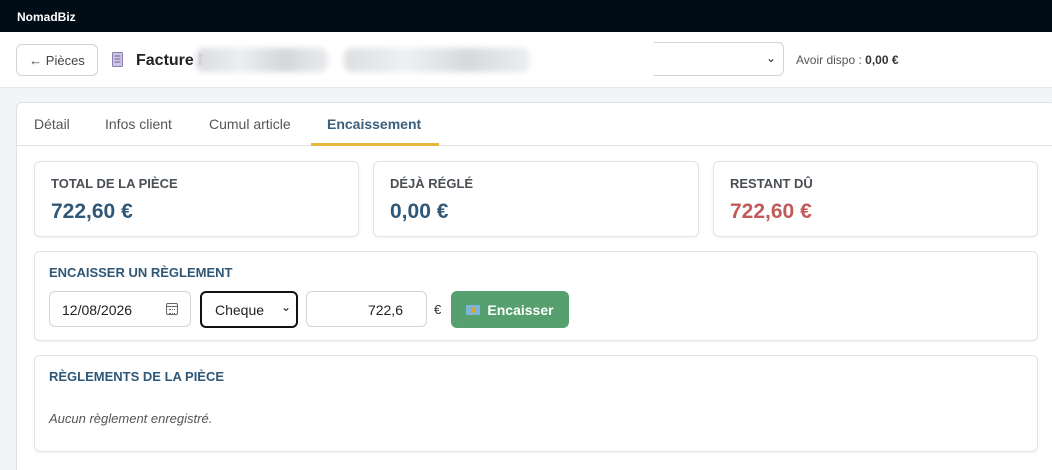  I want to click on deja-regle-card: DÉJÀ RÉGLÉ 0,00 €, so click(536, 199).